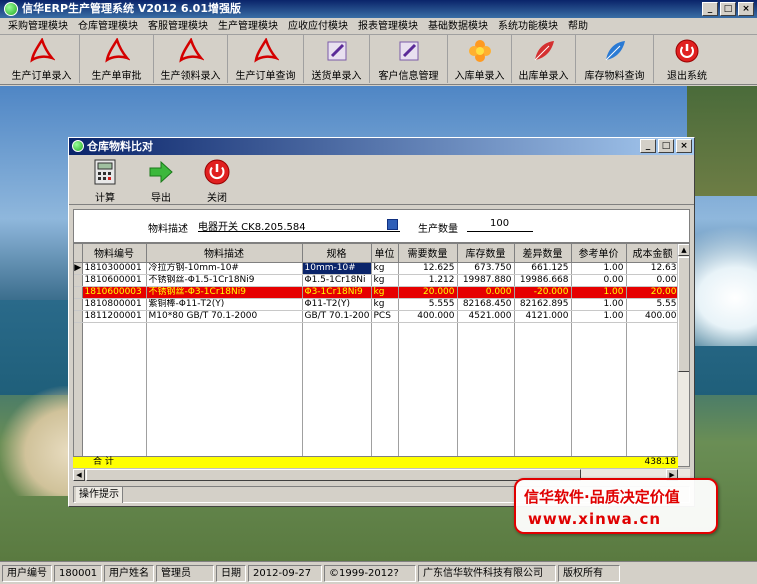  What do you see at coordinates (486, 316) in the screenshot?
I see `cell-stock-qty: 4521.000` at bounding box center [486, 316].